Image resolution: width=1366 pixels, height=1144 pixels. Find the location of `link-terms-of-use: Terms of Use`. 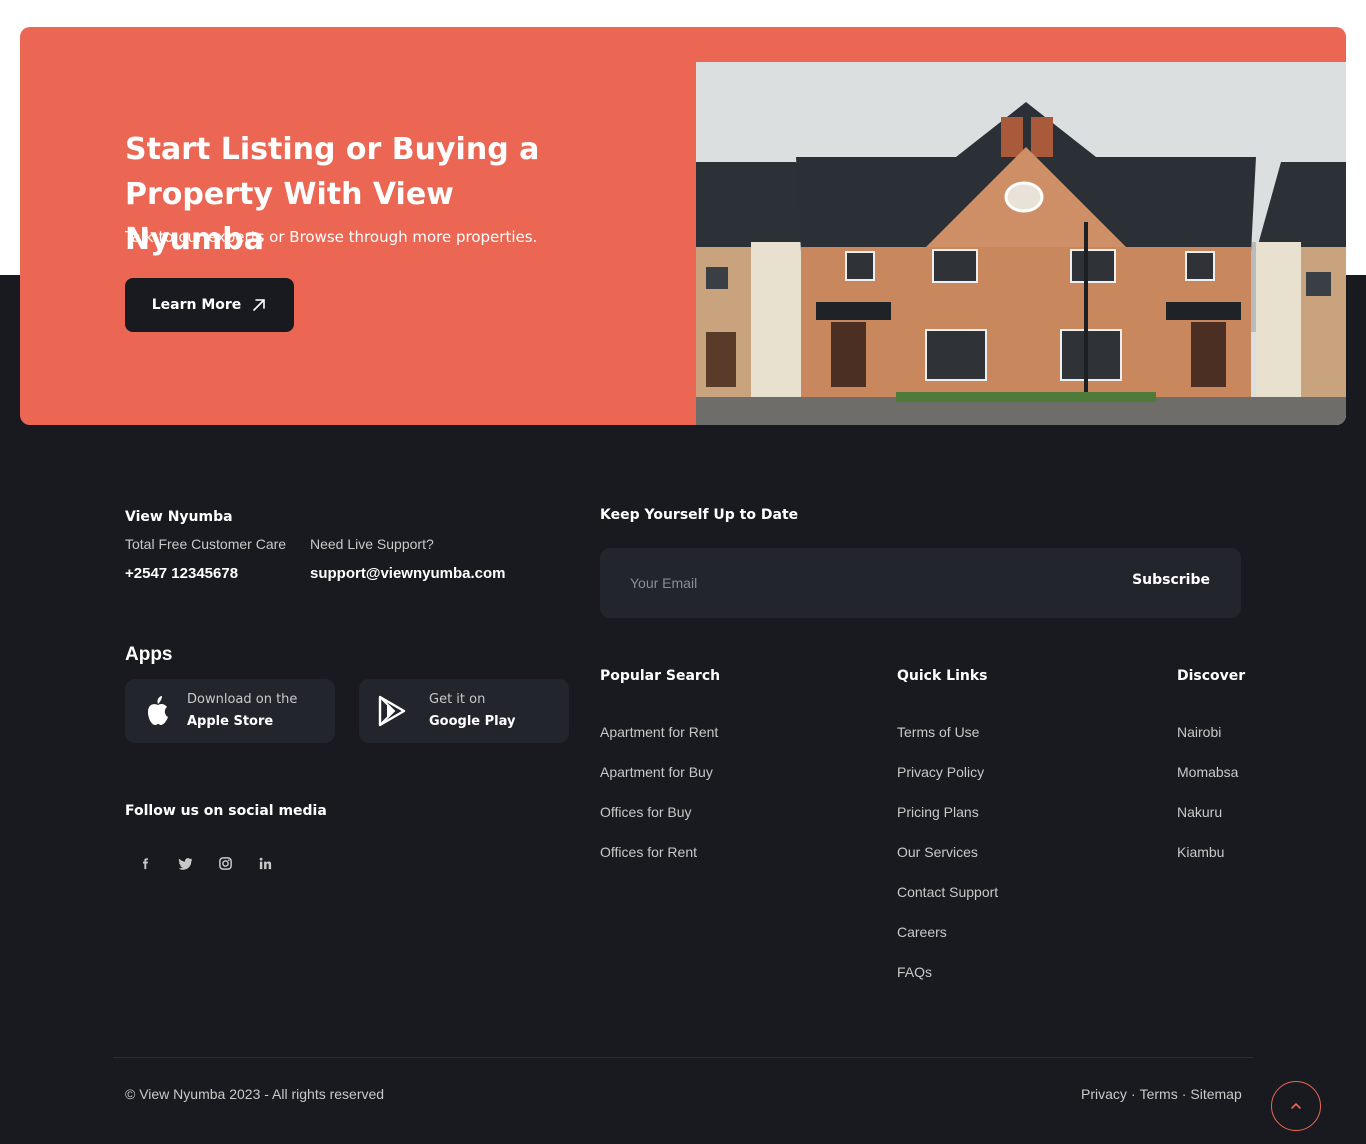

link-terms-of-use: Terms of Use is located at coordinates (947, 744).